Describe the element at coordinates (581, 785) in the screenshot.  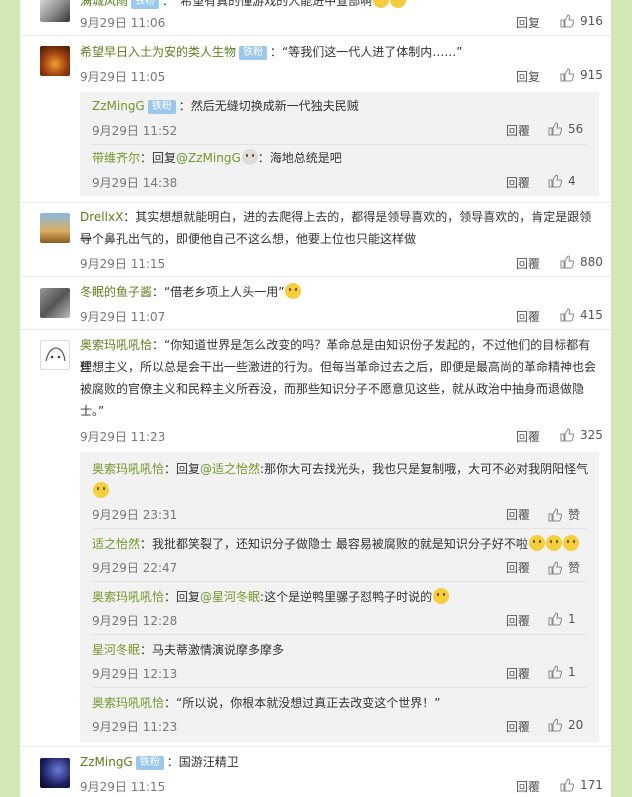
I see `like-button: 171` at that location.